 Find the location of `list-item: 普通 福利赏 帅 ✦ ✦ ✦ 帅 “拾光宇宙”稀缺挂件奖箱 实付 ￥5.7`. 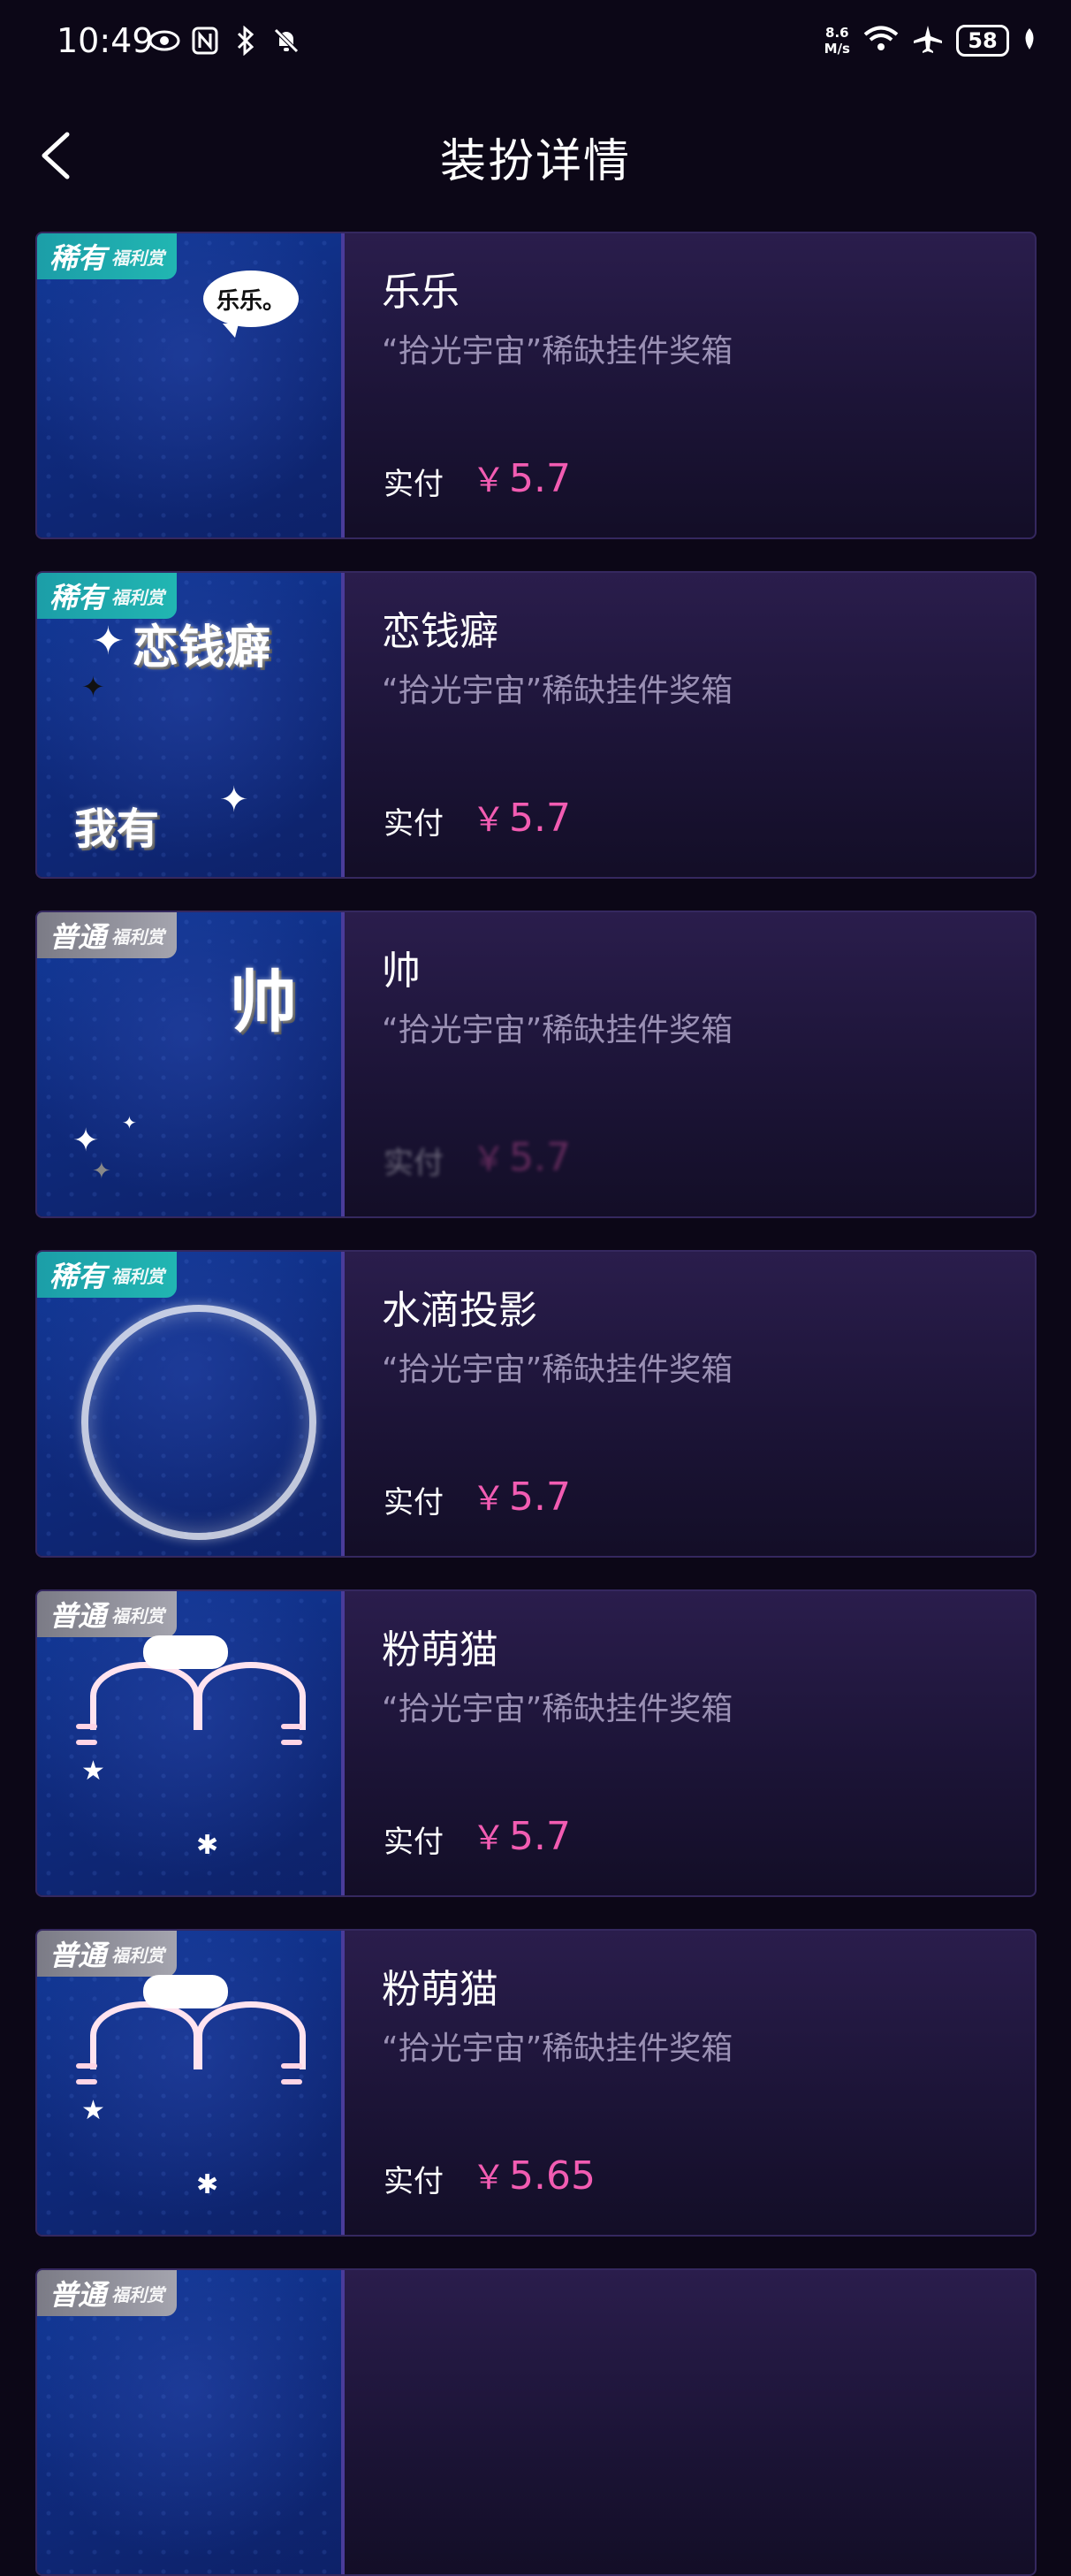

list-item: 普通 福利赏 帅 ✦ ✦ ✦ 帅 “拾光宇宙”稀缺挂件奖箱 实付 ￥5.7 is located at coordinates (536, 1064).